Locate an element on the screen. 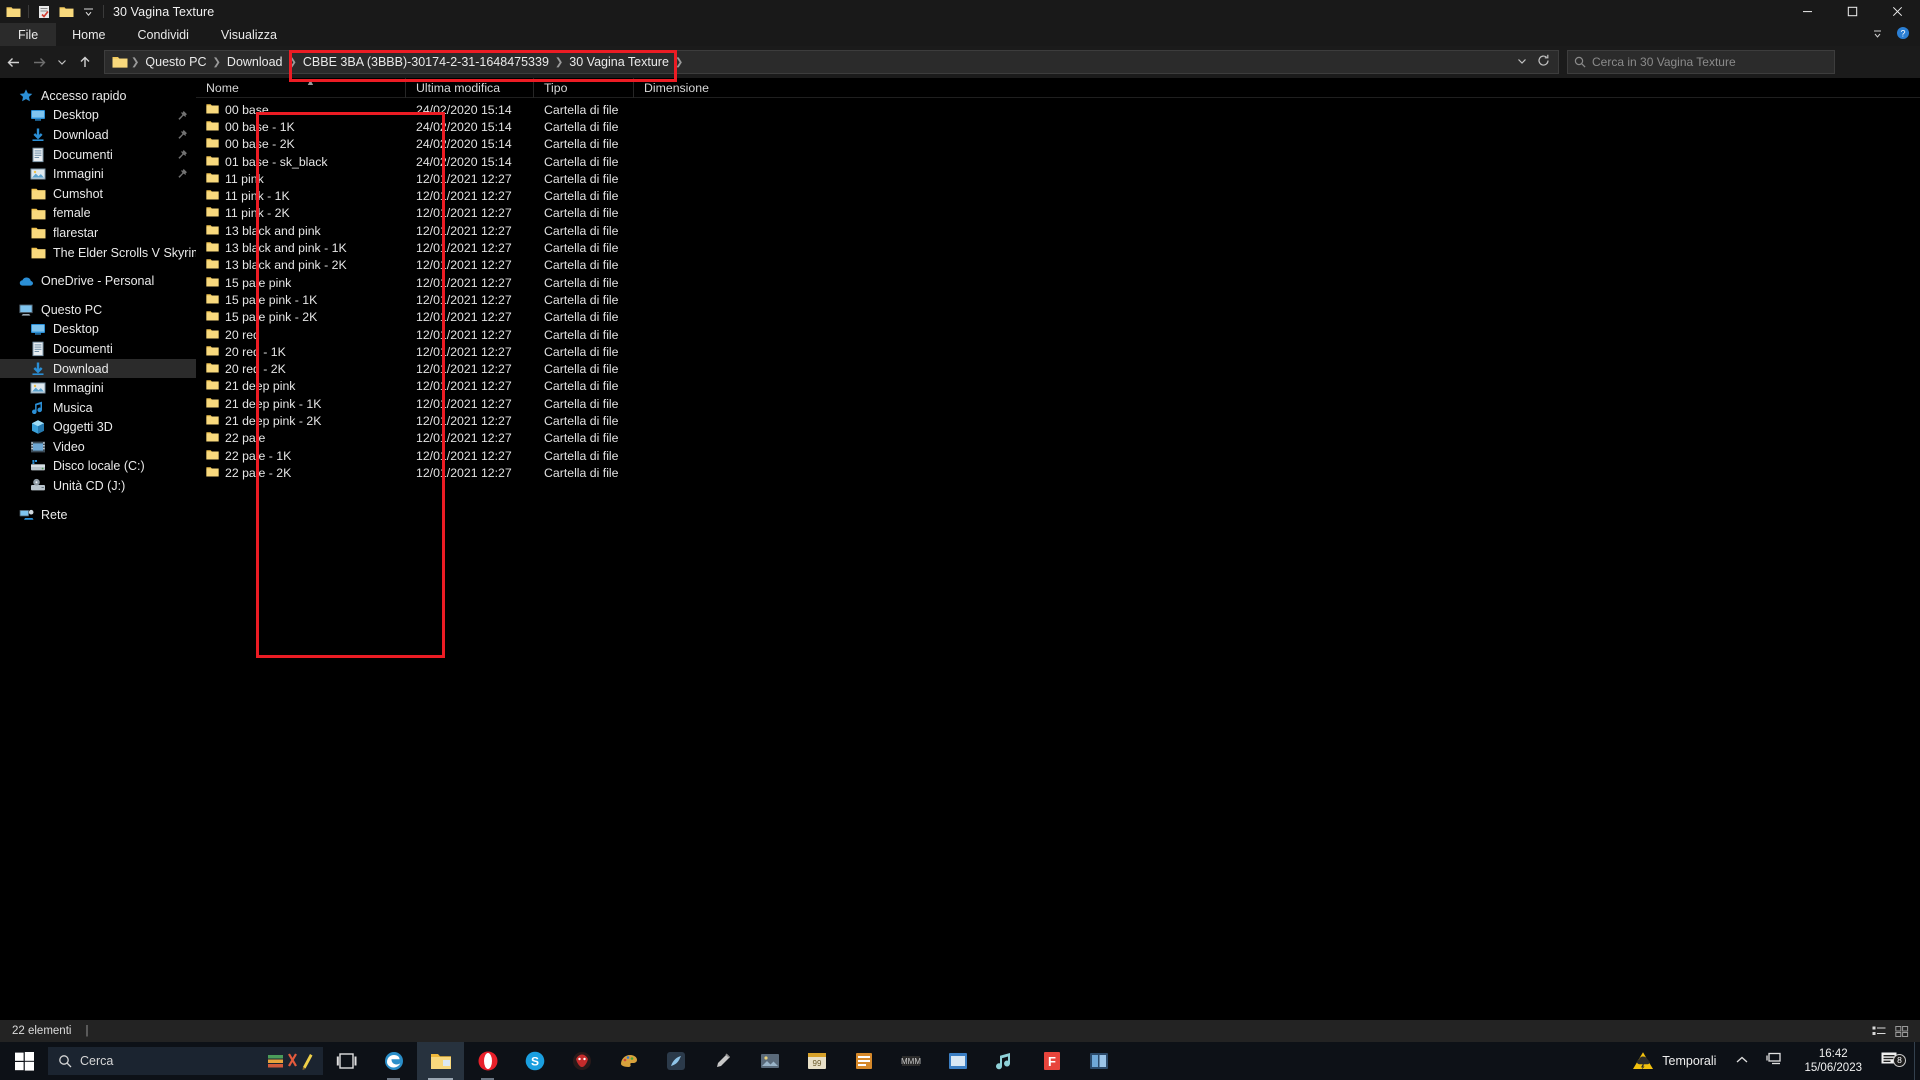 Image resolution: width=1920 pixels, height=1080 pixels. up-button is located at coordinates (85, 62).